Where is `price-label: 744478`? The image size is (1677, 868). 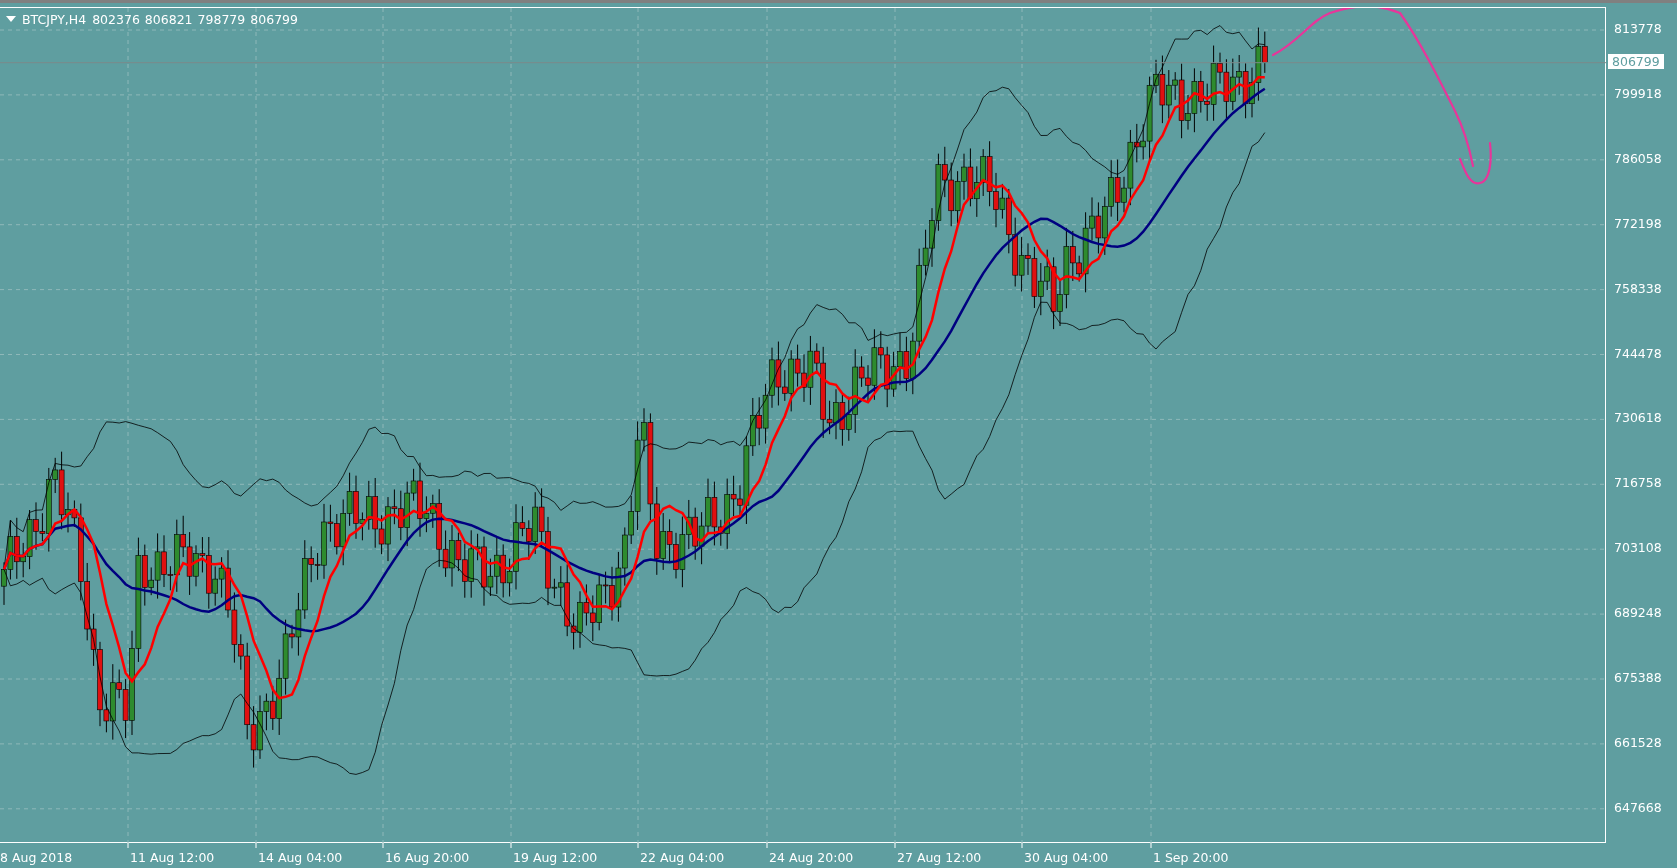
price-label: 744478 is located at coordinates (1638, 353).